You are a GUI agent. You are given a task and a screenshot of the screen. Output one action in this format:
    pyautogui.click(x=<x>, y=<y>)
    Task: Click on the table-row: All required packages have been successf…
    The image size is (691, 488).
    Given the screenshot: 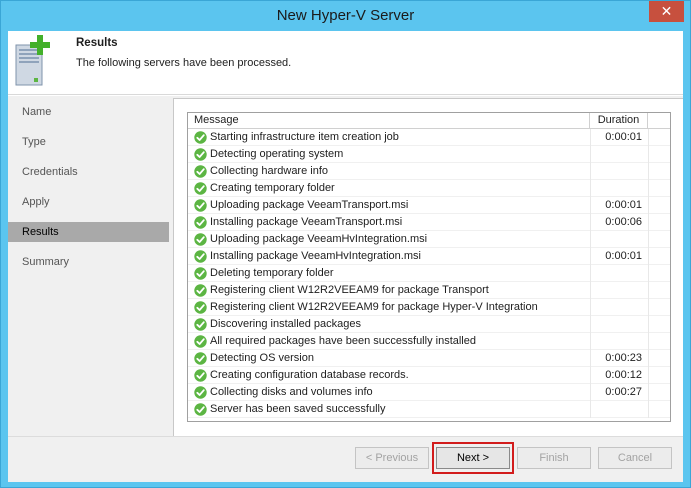 What is the action you would take?
    pyautogui.click(x=429, y=341)
    